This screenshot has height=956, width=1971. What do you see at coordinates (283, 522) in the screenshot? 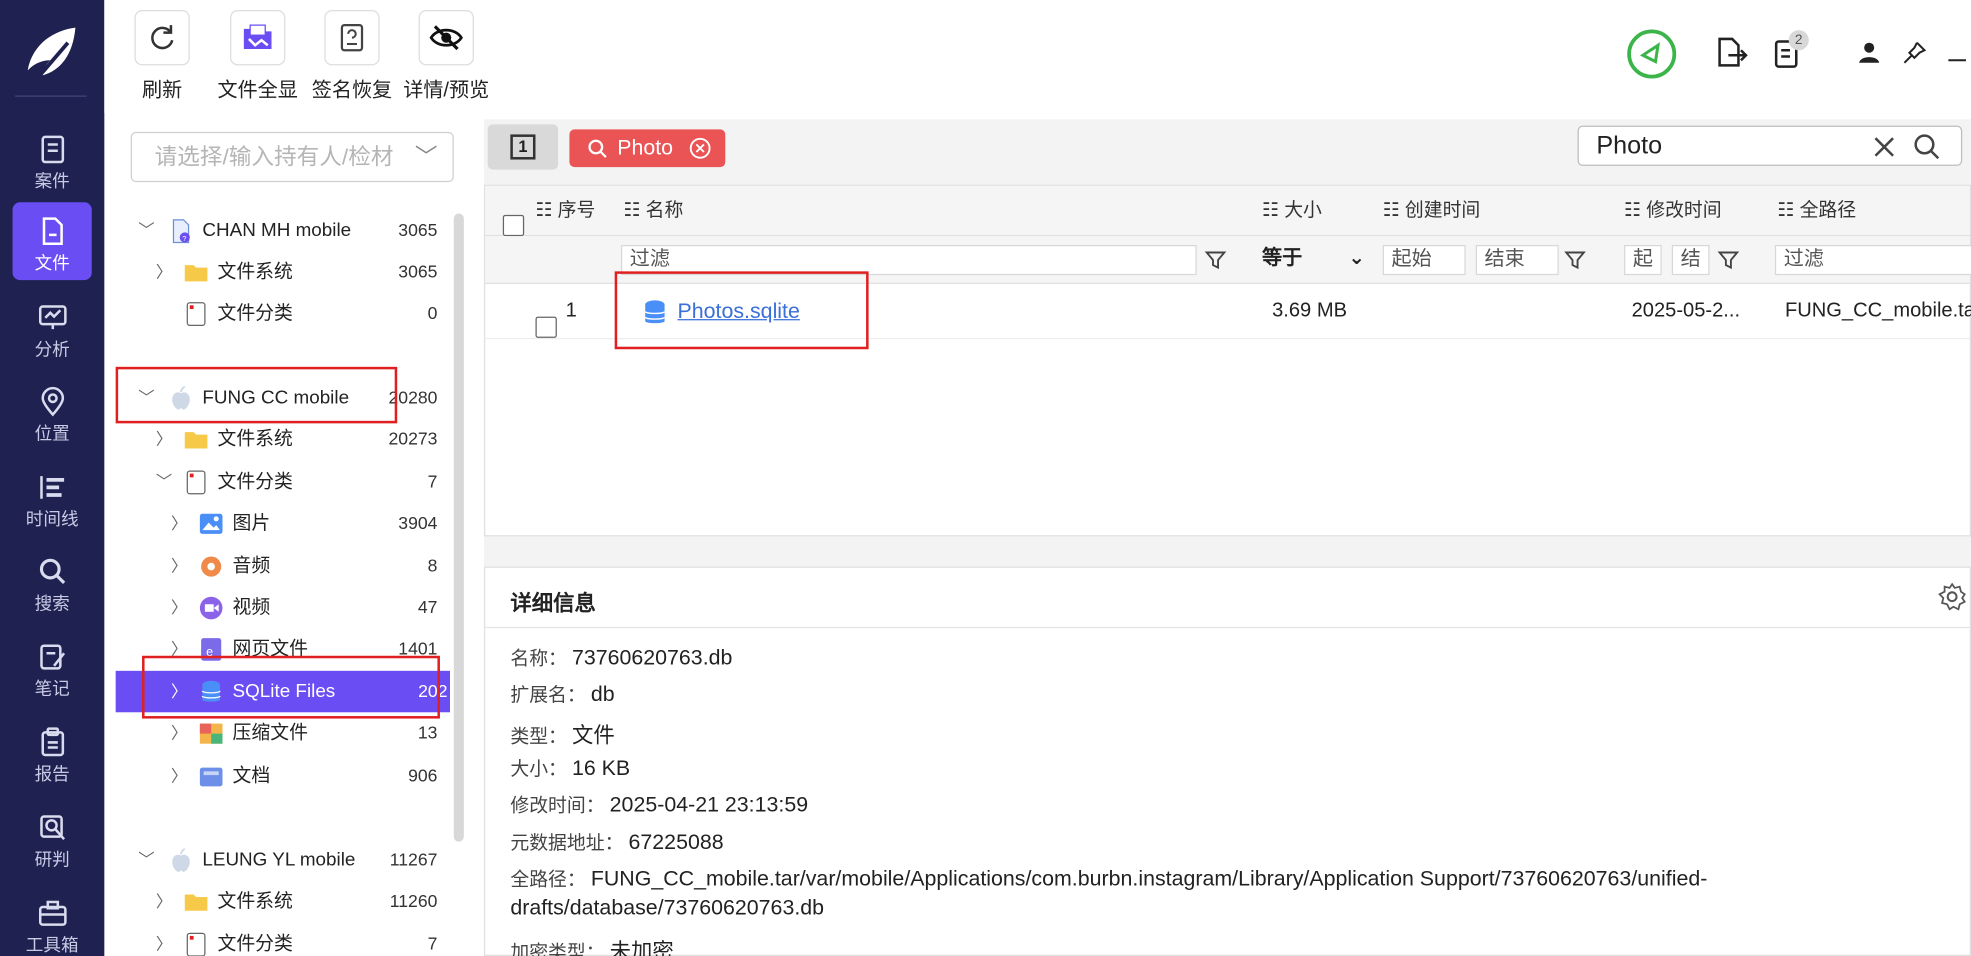
I see `tree-item-images: 〉 图片 3904` at bounding box center [283, 522].